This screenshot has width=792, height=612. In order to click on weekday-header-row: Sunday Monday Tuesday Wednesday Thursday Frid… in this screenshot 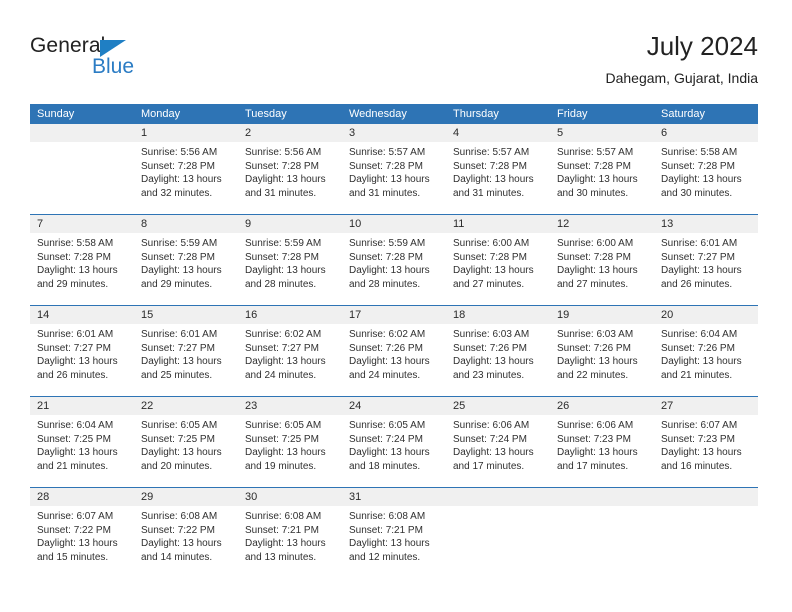, I will do `click(394, 114)`.